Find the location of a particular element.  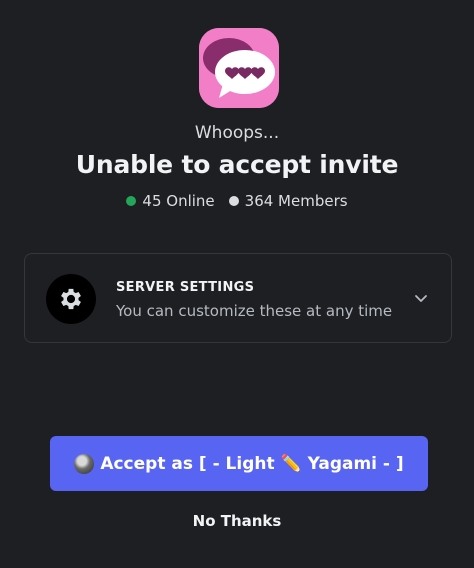

server-stats: 45 Online 364 Members is located at coordinates (237, 201).